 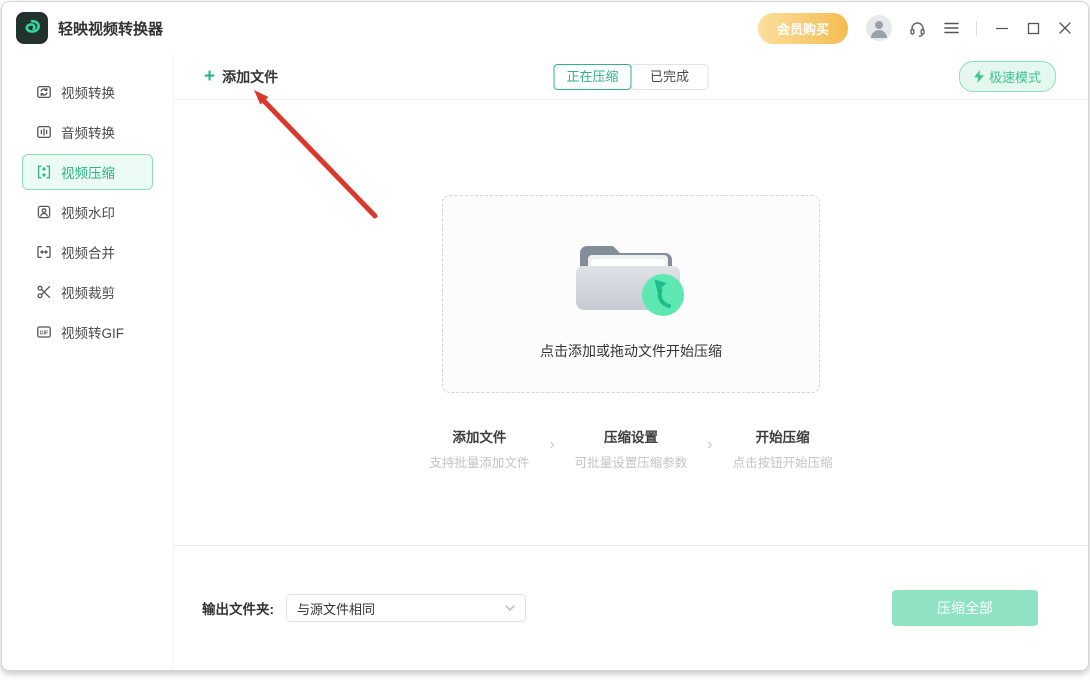 What do you see at coordinates (479, 448) in the screenshot?
I see `step-add-files: 添加文件 支持批量添加文件` at bounding box center [479, 448].